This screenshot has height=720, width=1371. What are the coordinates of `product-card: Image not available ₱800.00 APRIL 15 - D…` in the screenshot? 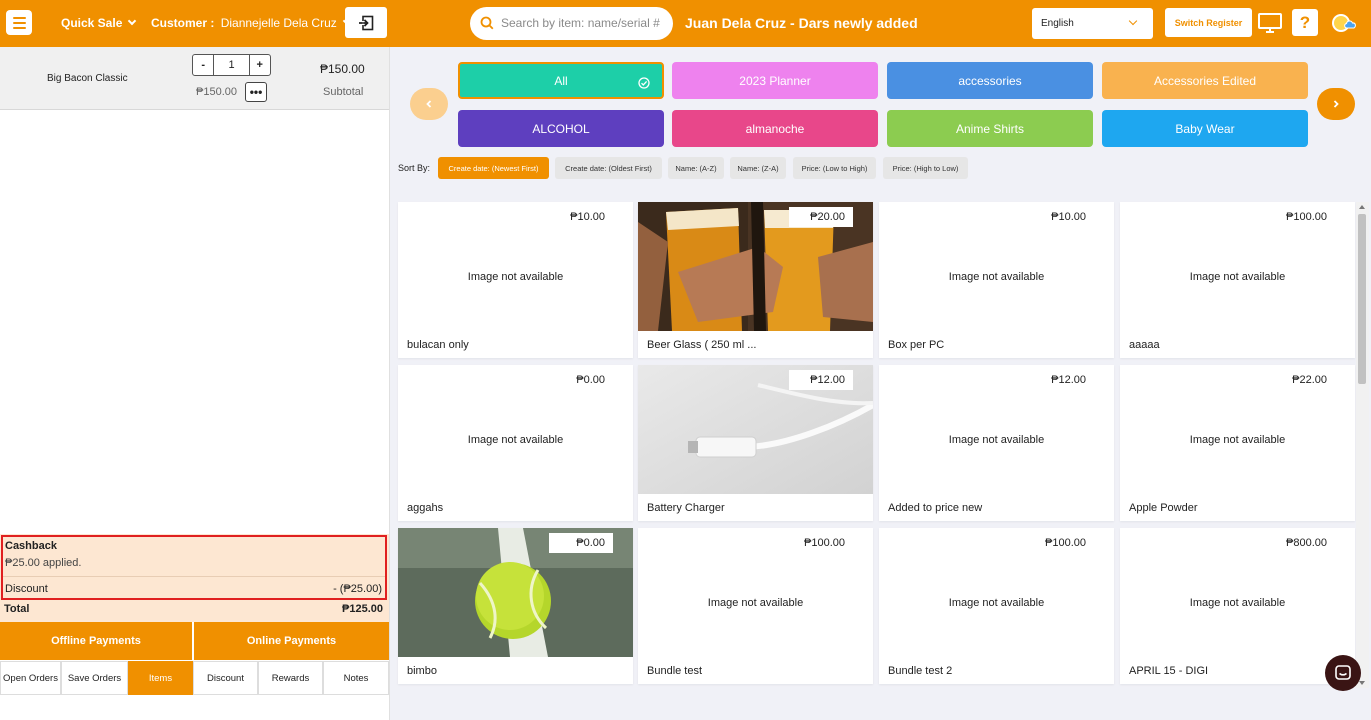 It's located at (1237, 606).